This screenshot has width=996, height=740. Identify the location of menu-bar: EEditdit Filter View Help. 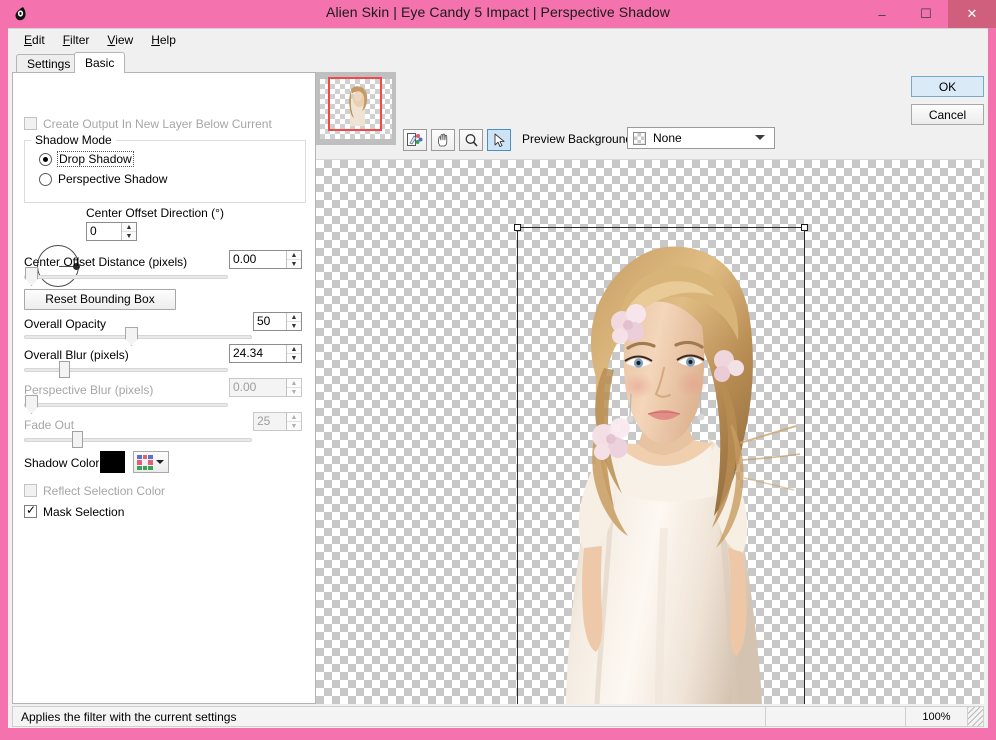
(498, 40).